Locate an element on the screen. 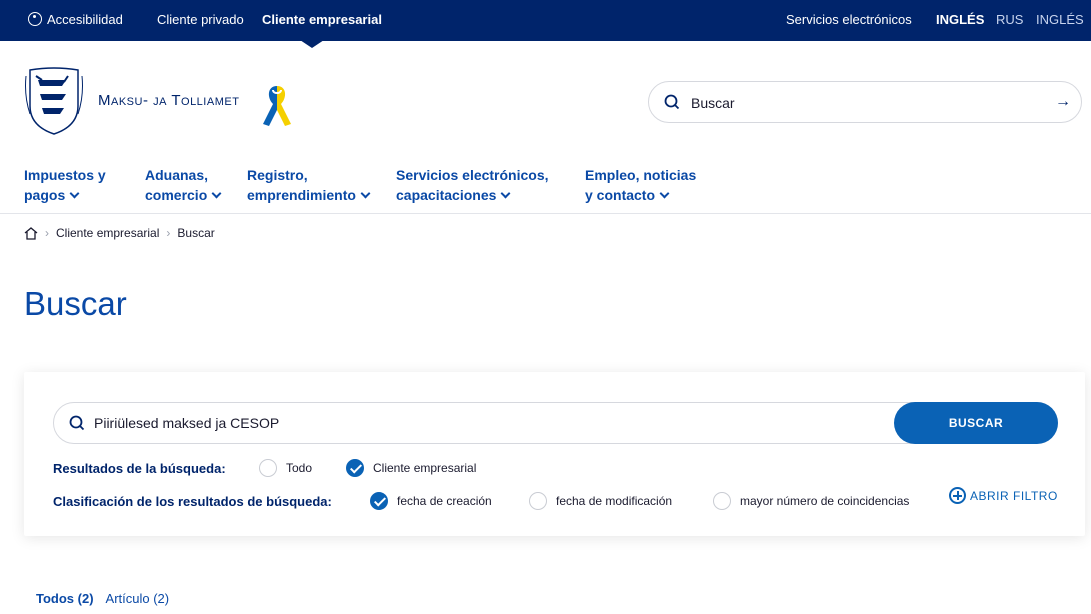  lang-english-active: INGLÉS is located at coordinates (960, 19).